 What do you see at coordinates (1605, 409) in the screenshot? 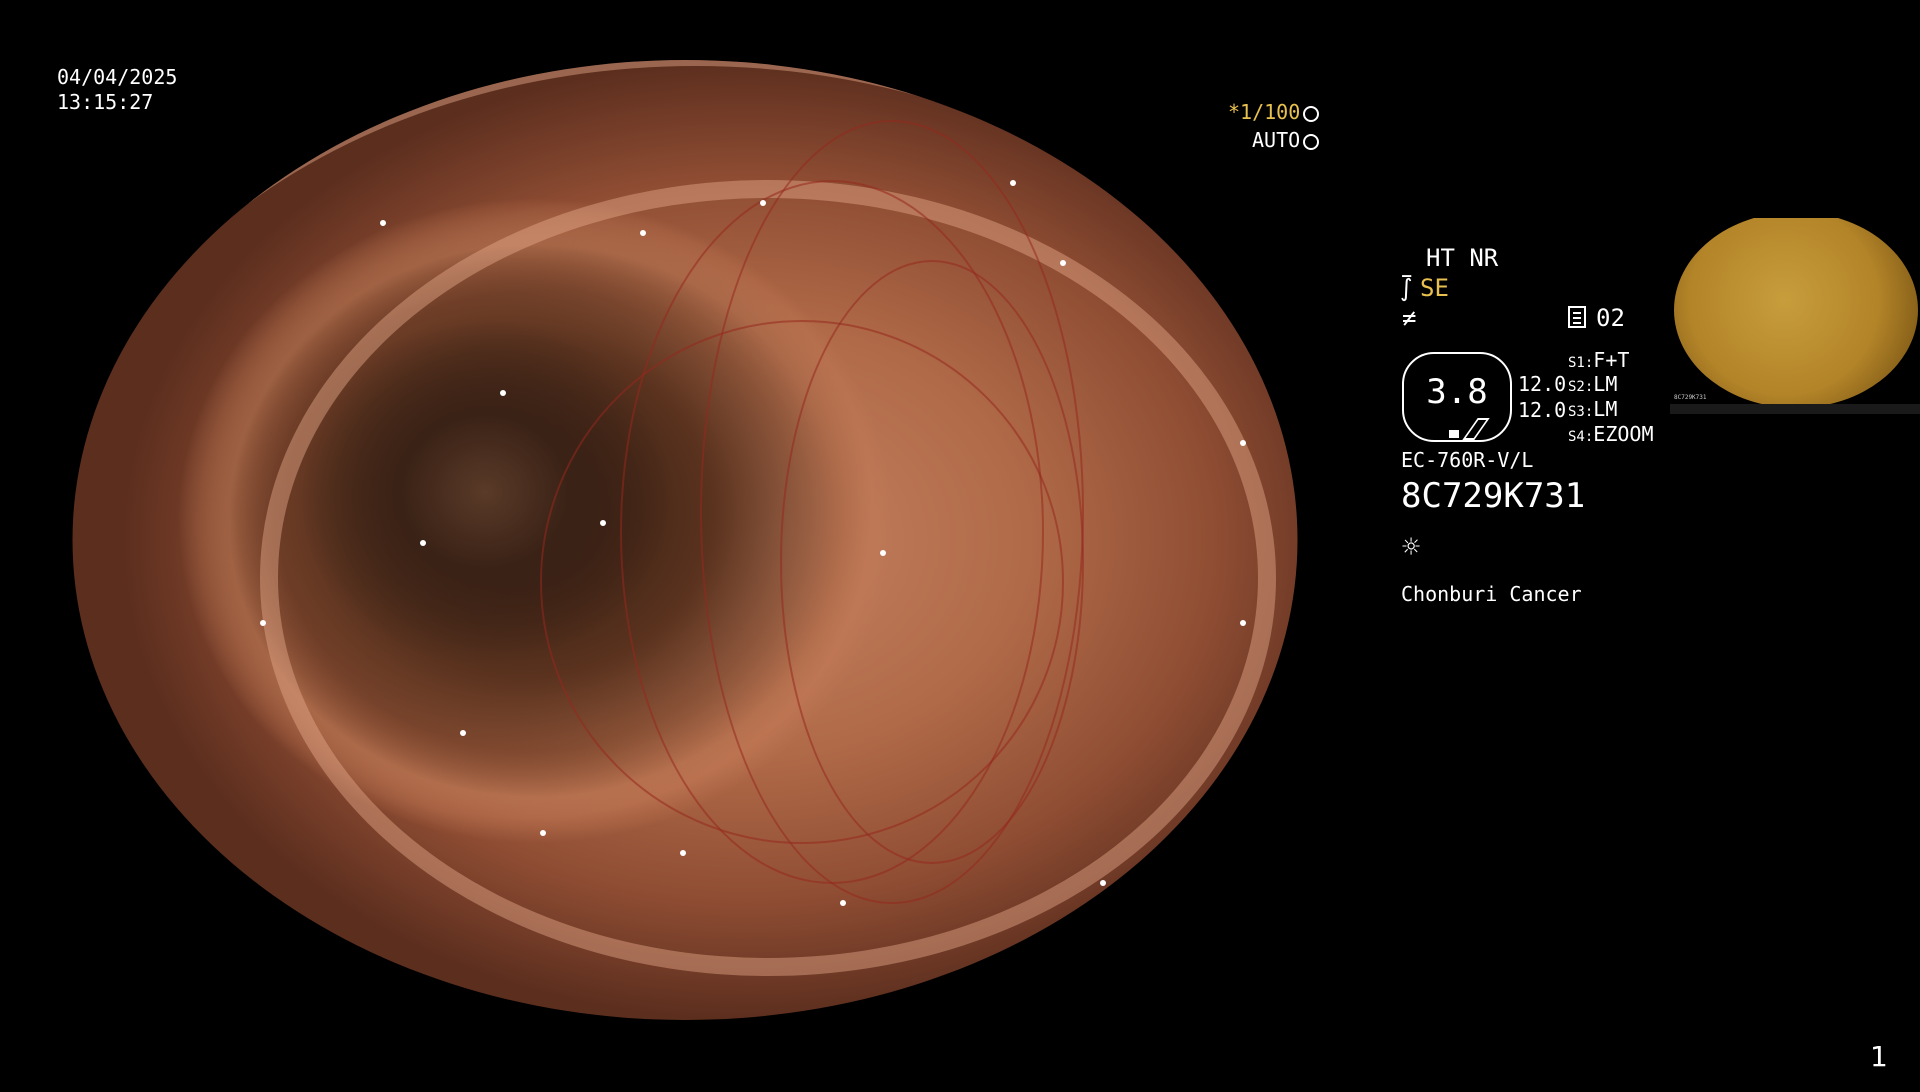
I see `switch-3-value: LM` at bounding box center [1605, 409].